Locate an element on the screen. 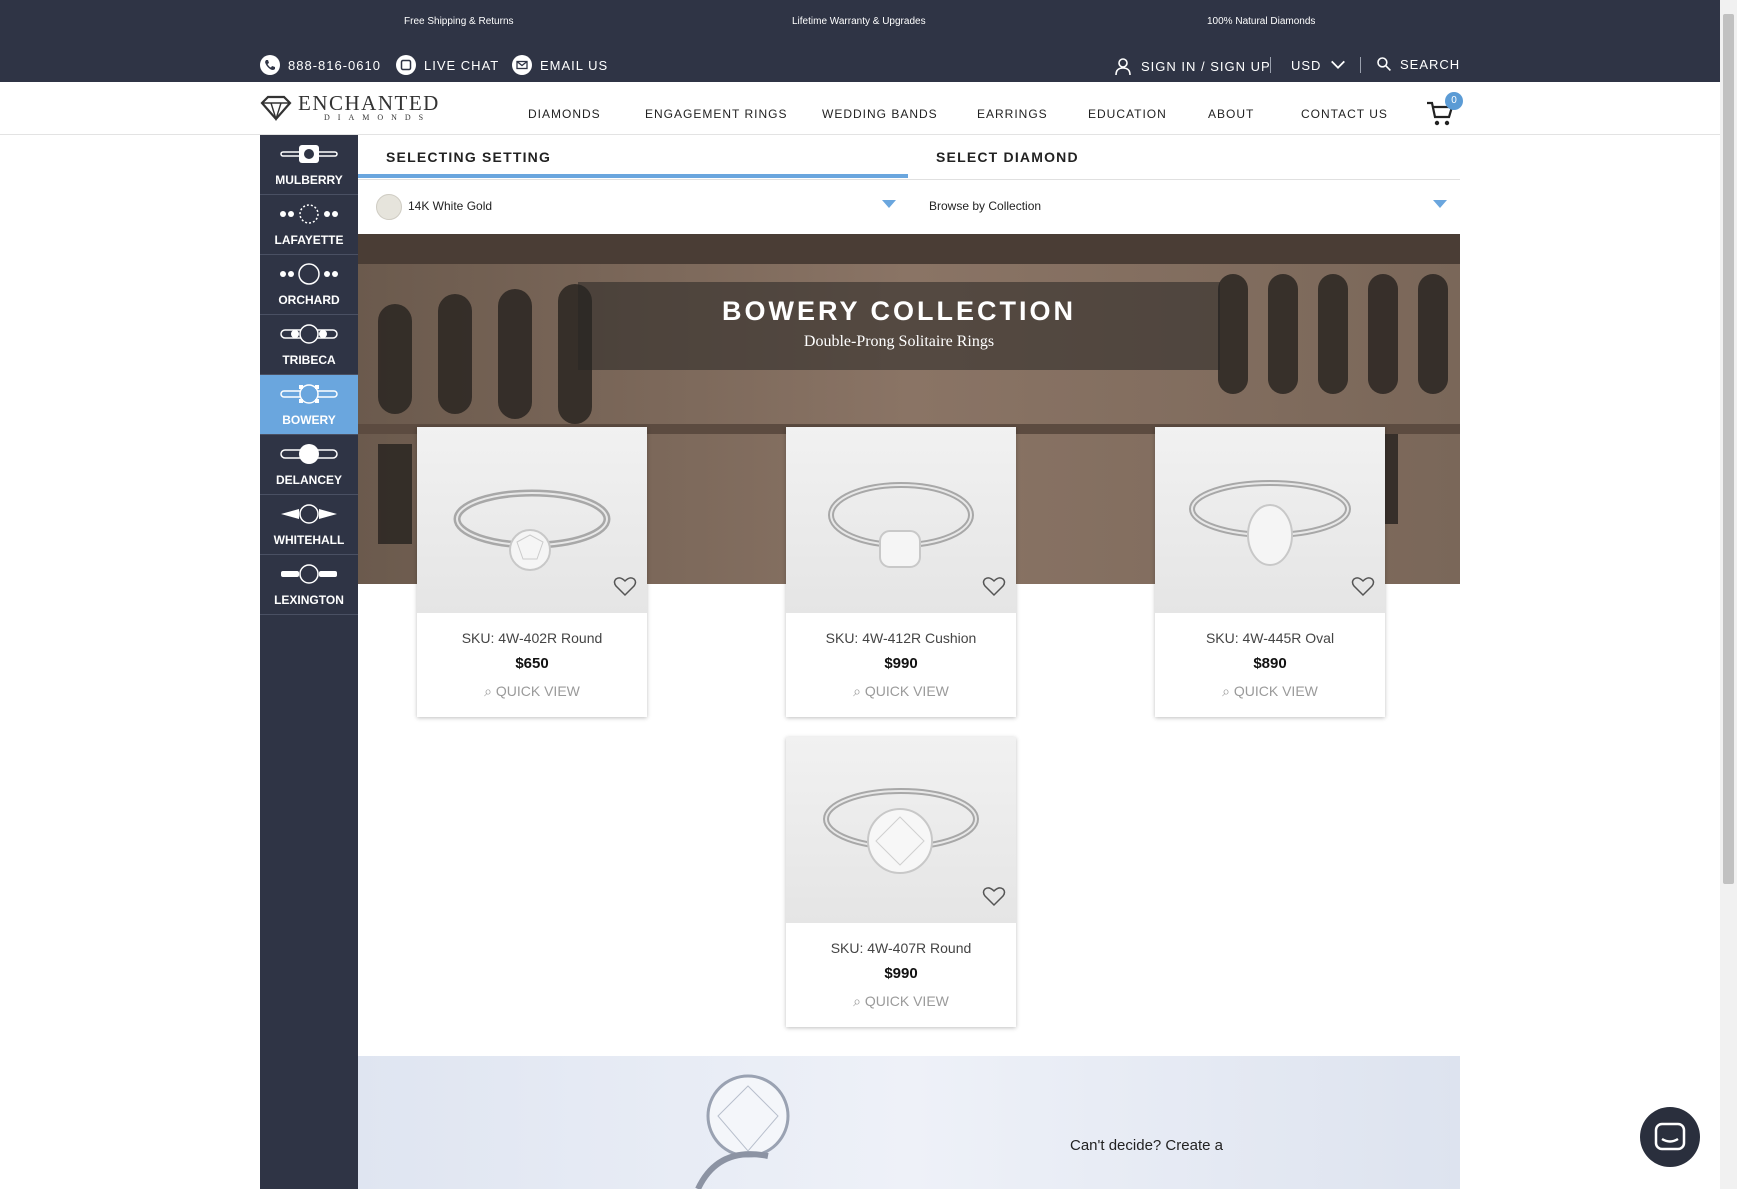 The height and width of the screenshot is (1189, 1737). whitehall-ring-icon is located at coordinates (309, 514).